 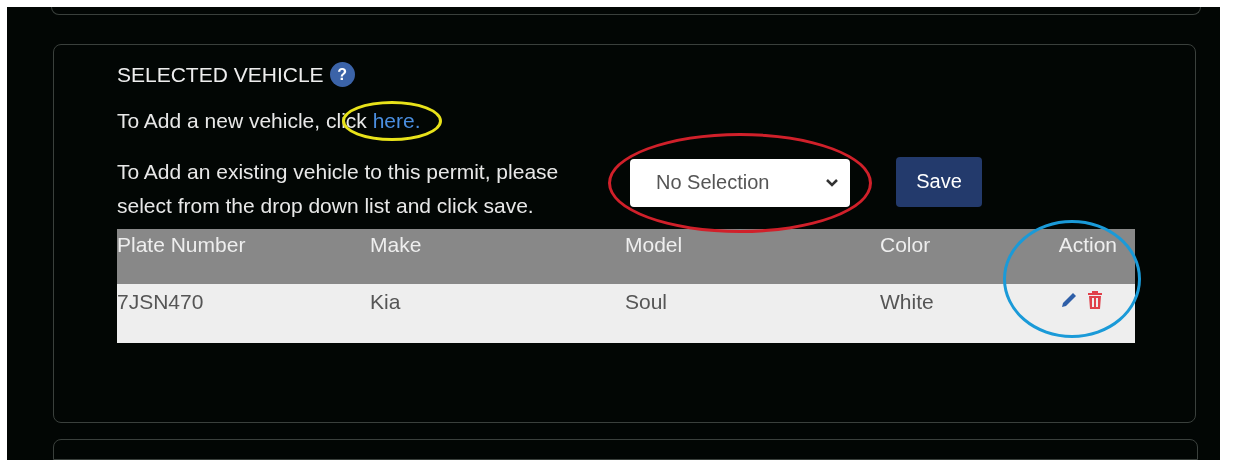 I want to click on here-link: here., so click(x=396, y=120).